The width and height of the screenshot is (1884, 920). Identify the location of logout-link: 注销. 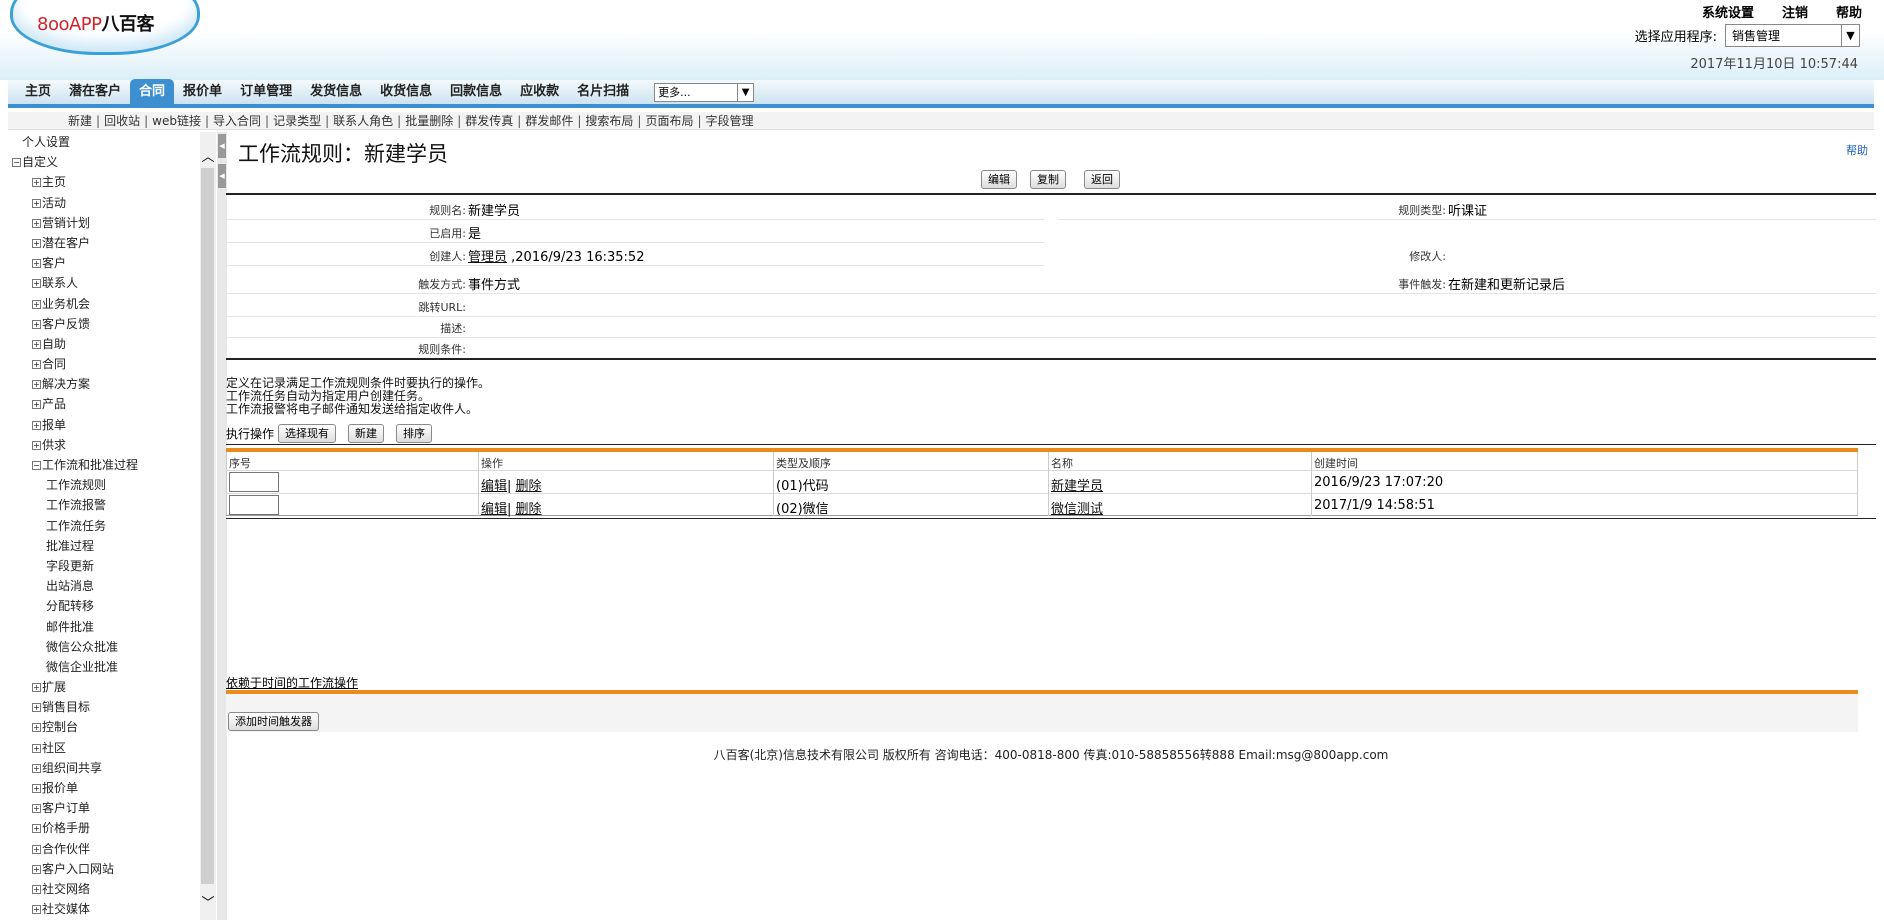
(1795, 11).